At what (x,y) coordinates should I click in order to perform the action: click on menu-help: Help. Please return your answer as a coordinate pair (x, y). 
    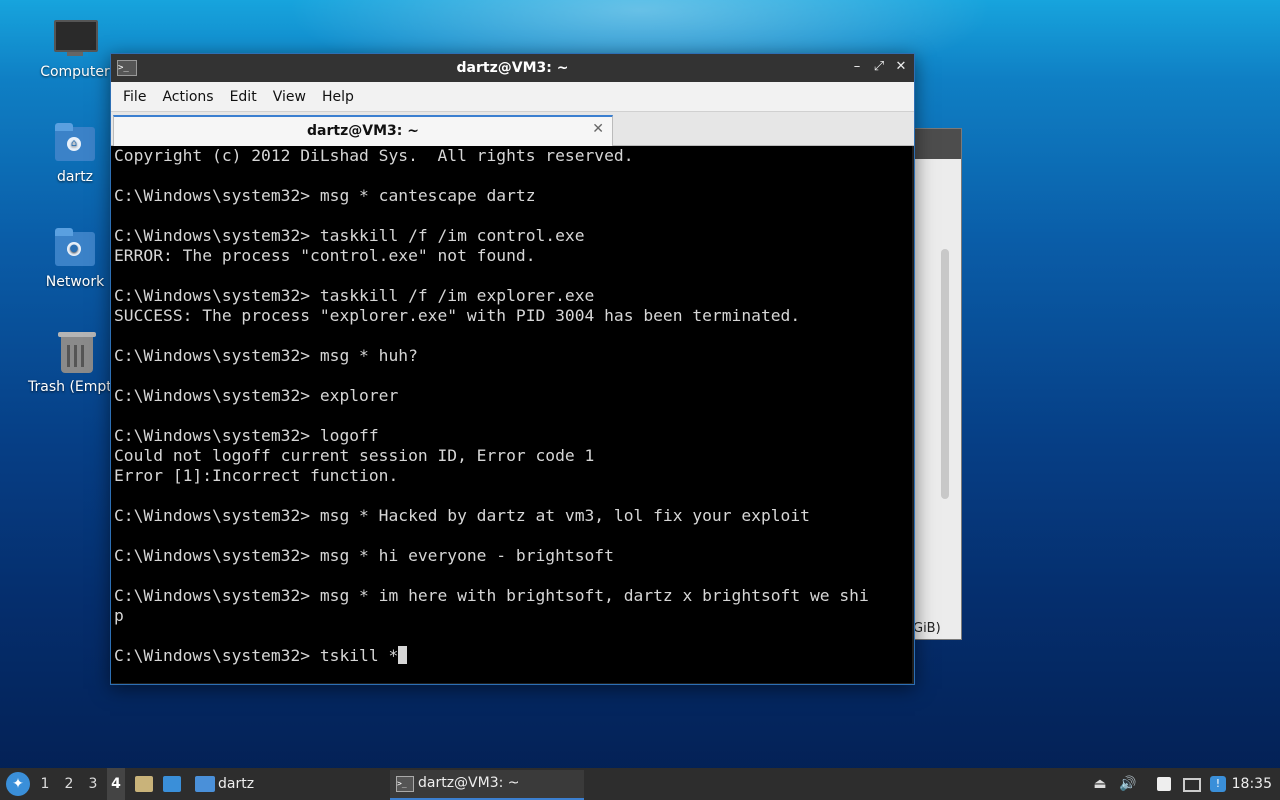
    Looking at the image, I should click on (338, 97).